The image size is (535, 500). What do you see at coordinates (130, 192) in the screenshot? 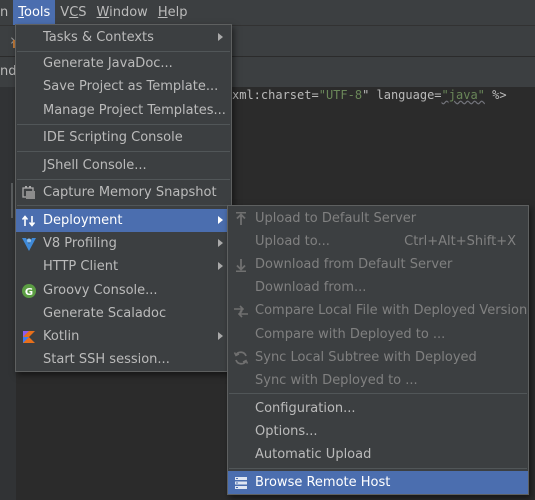
I see `menu-item-label: Capture Memory Snapshot` at bounding box center [130, 192].